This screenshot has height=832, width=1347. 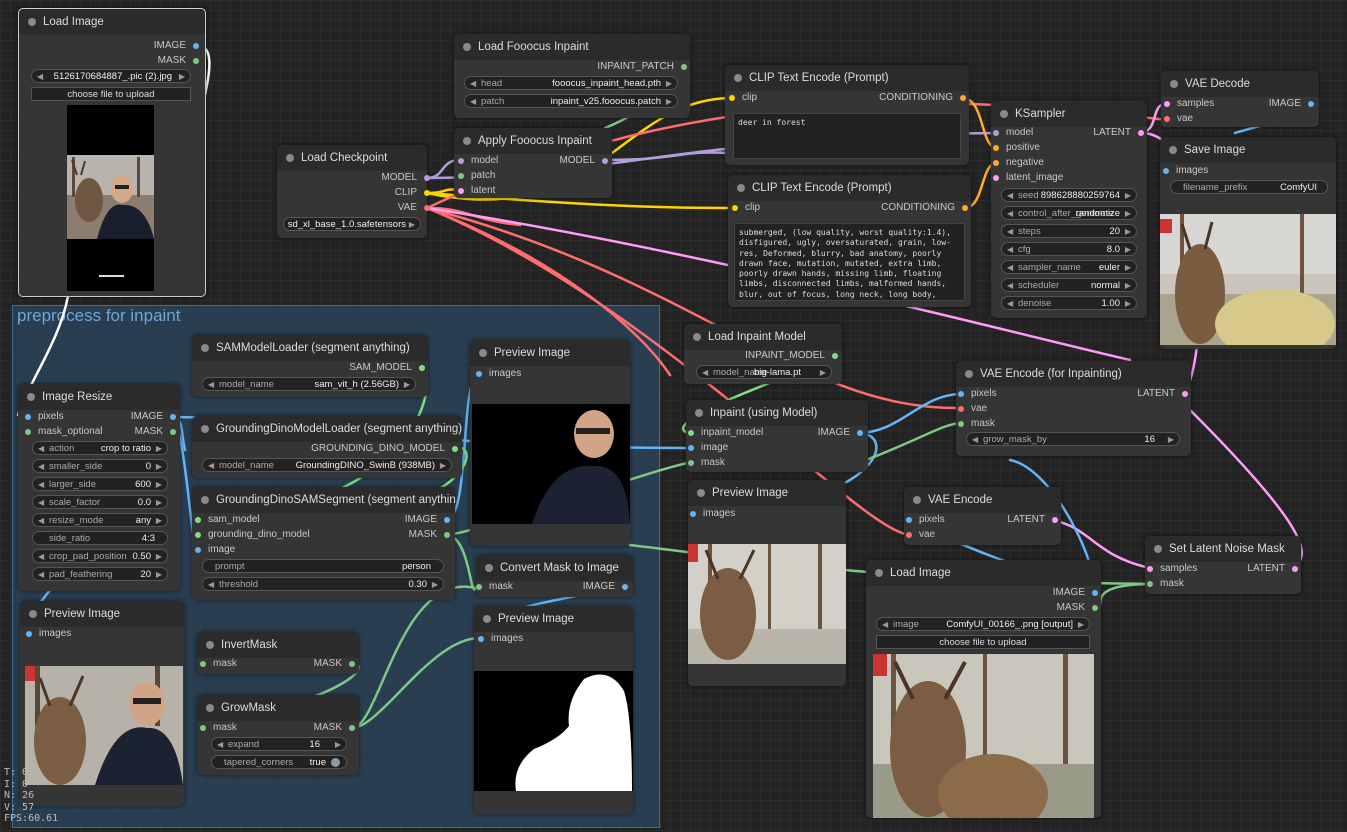 What do you see at coordinates (1069, 114) in the screenshot?
I see `node-title: KSampler` at bounding box center [1069, 114].